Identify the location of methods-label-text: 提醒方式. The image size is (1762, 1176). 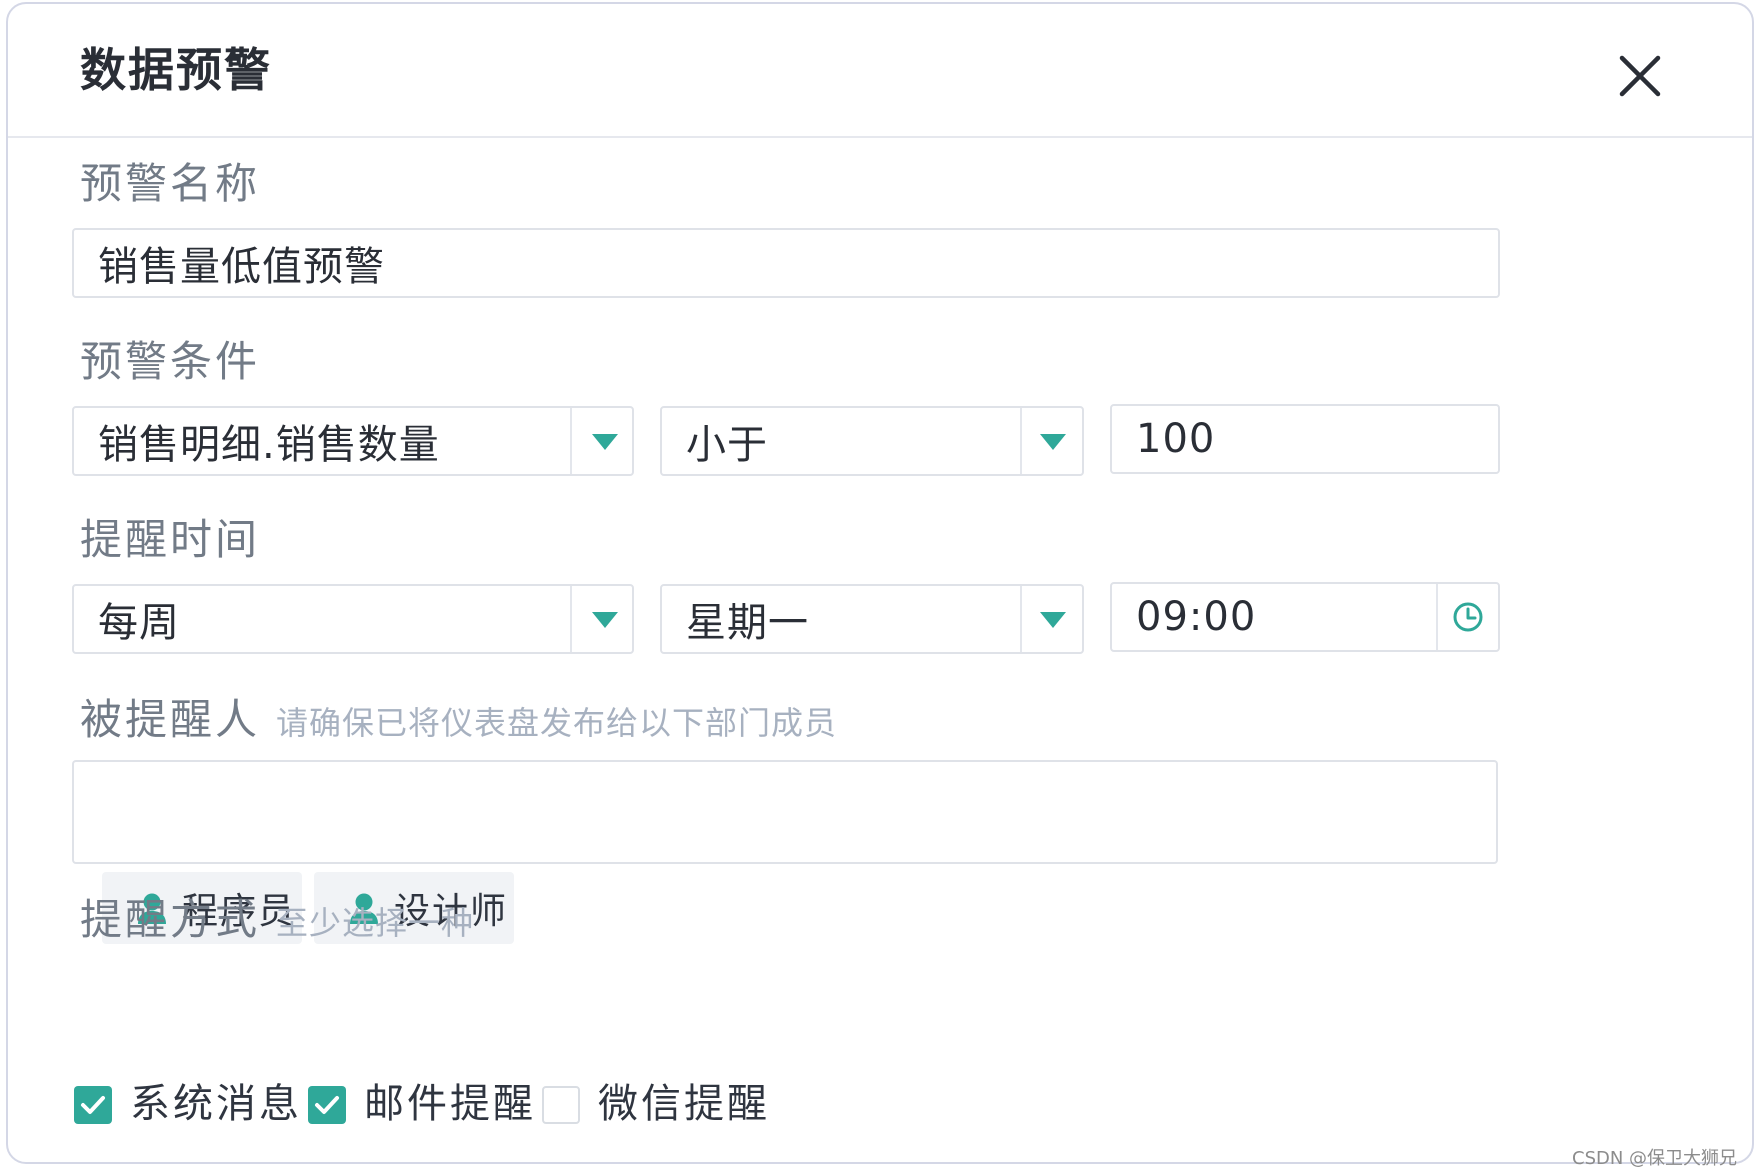
(170, 919).